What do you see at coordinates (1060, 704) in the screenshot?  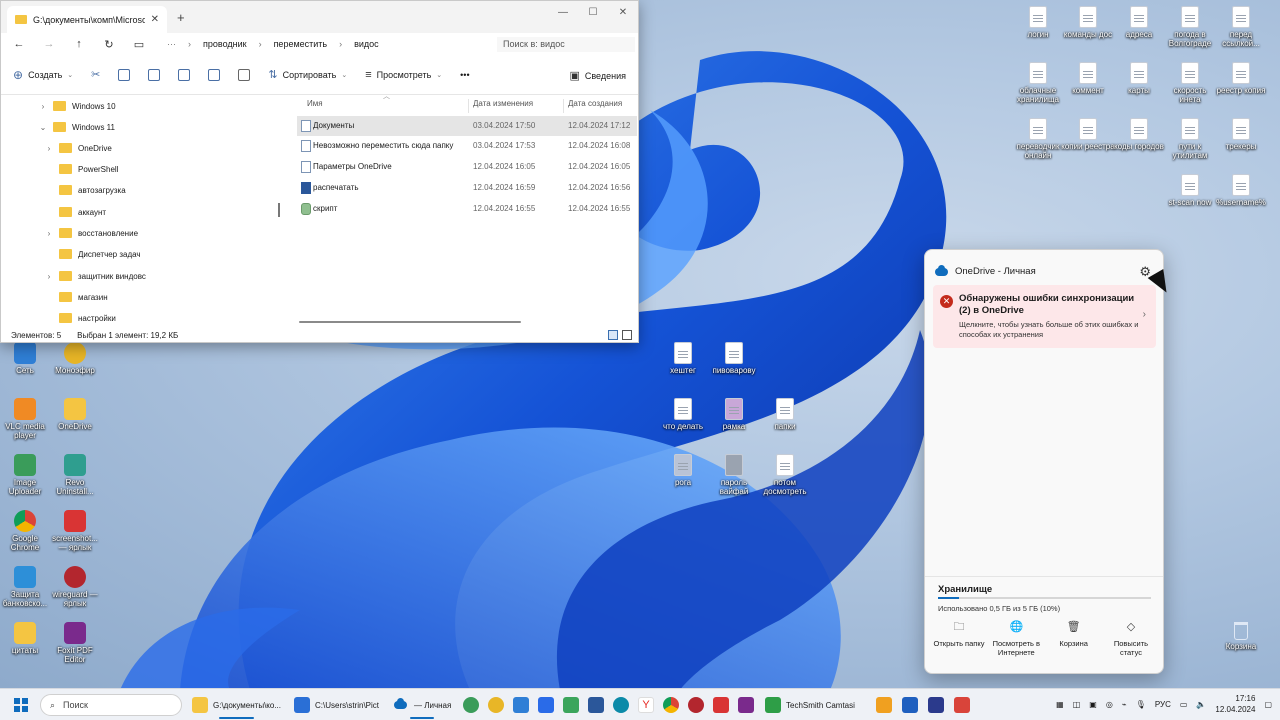 I see `tray-app-icon: ▦` at bounding box center [1060, 704].